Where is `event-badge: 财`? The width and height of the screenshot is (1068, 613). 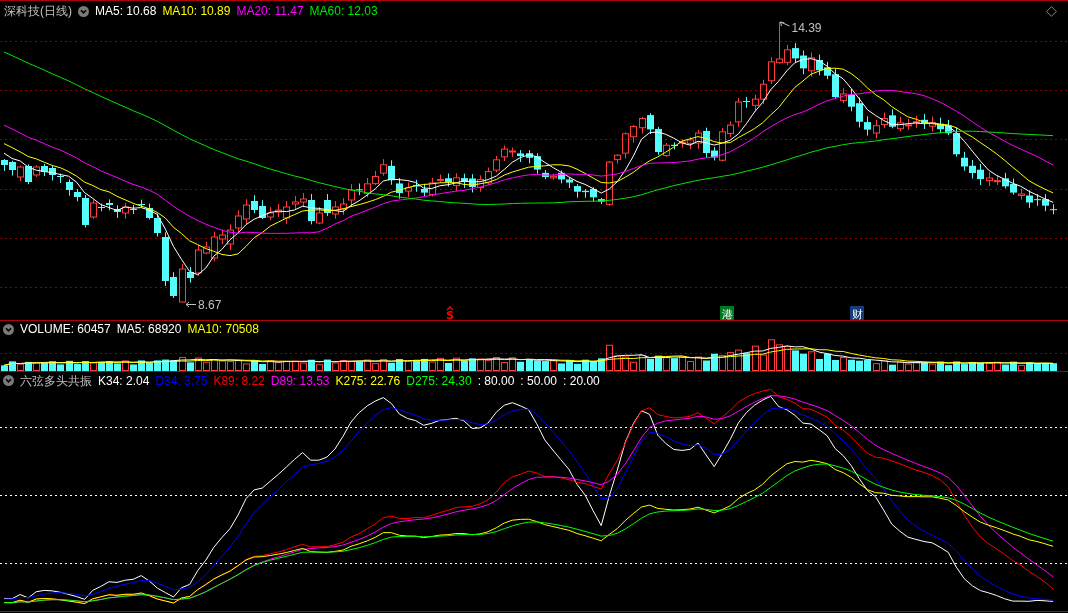 event-badge: 财 is located at coordinates (857, 313).